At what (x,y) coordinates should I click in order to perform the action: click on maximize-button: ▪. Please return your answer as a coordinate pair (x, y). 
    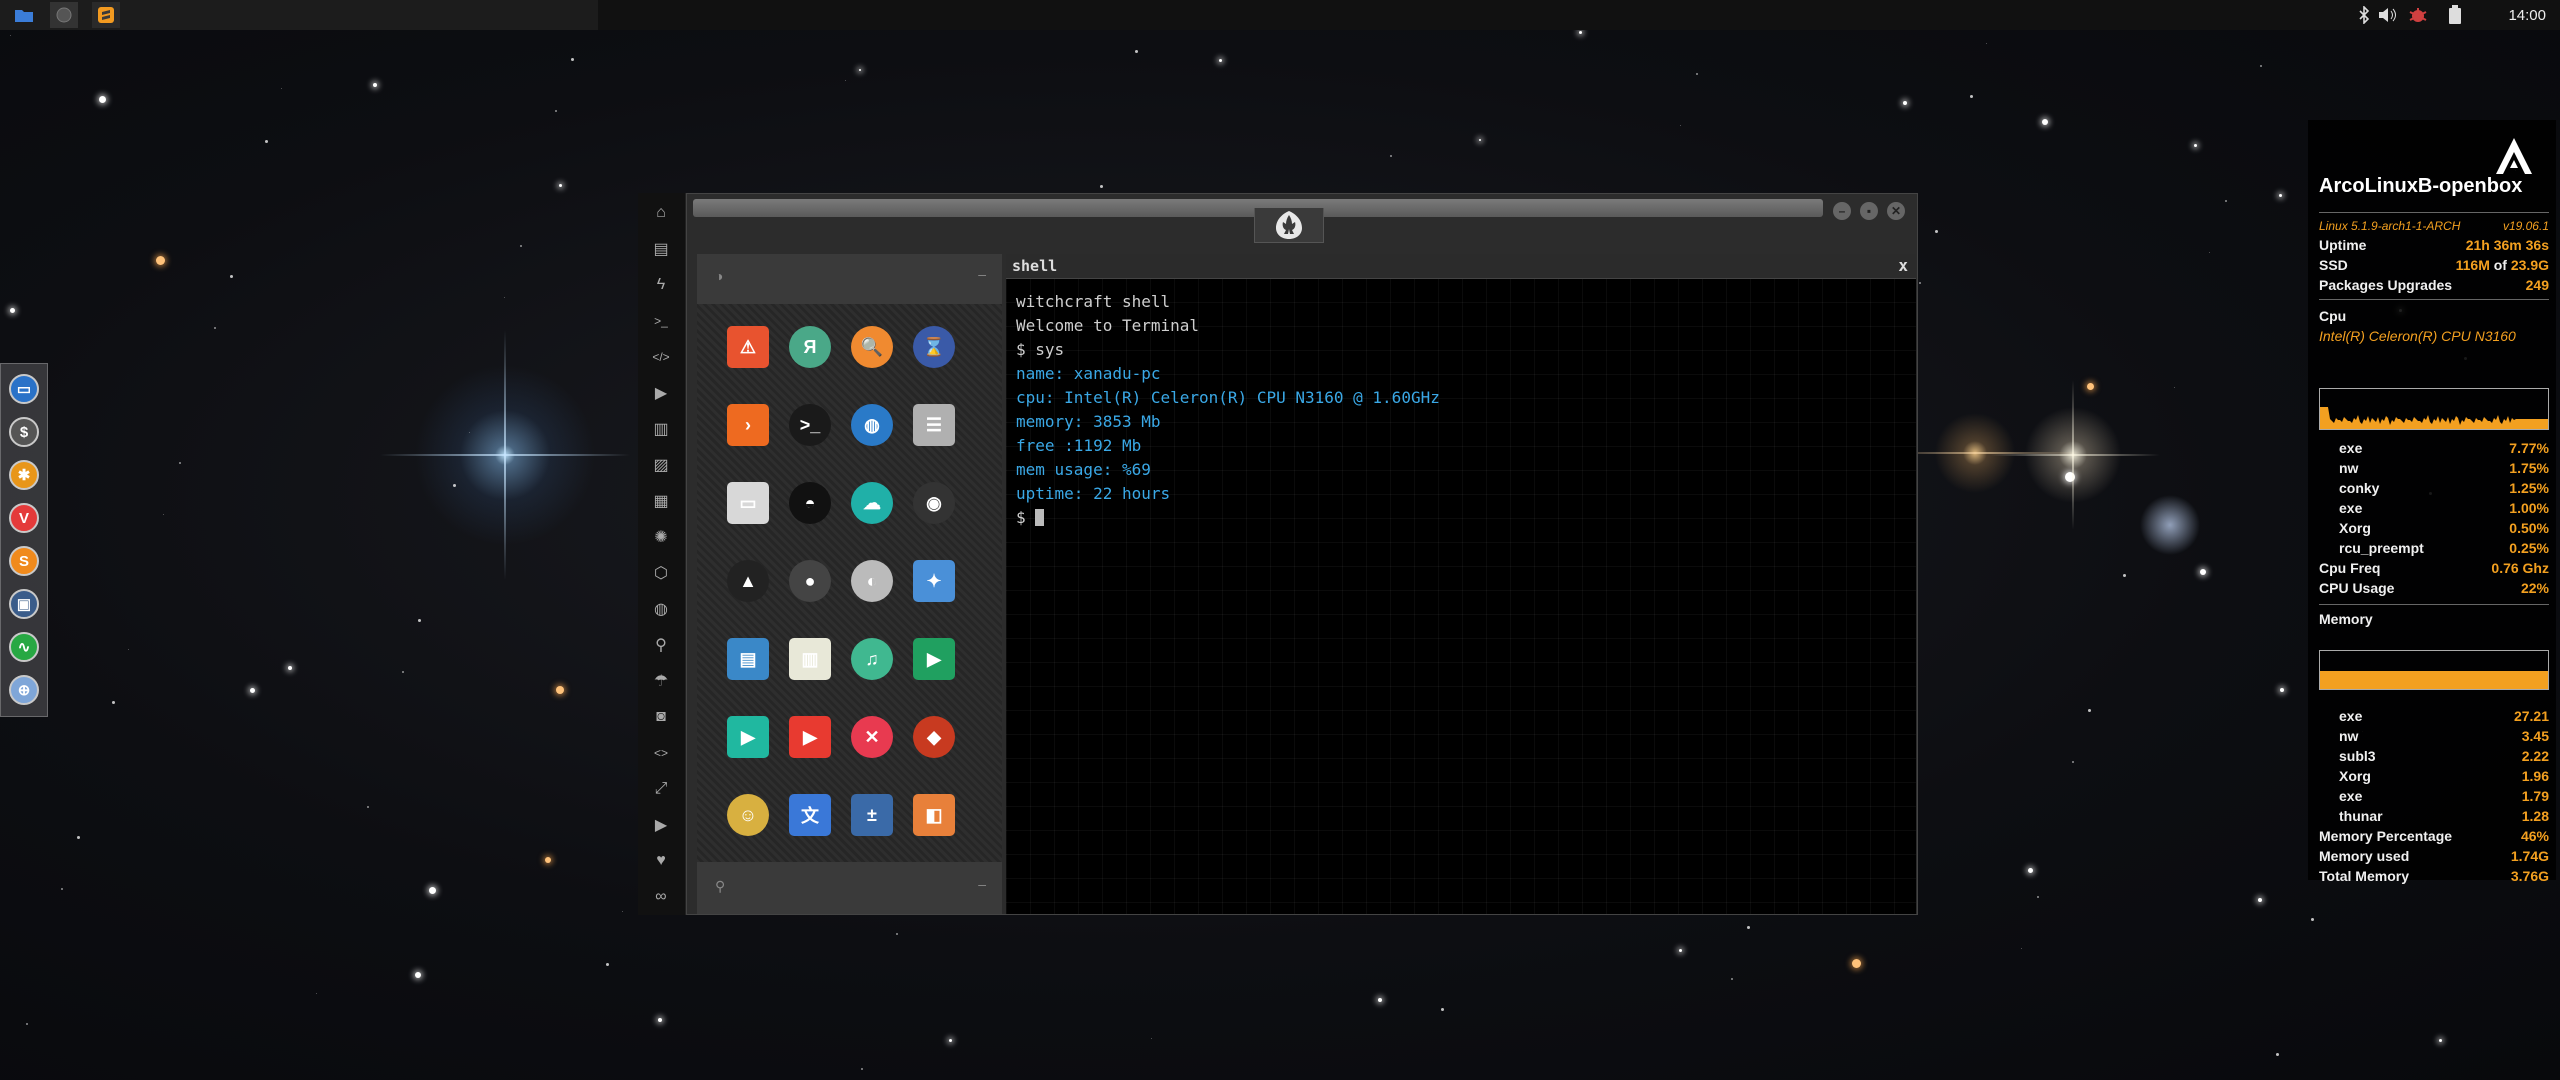
    Looking at the image, I should click on (1869, 211).